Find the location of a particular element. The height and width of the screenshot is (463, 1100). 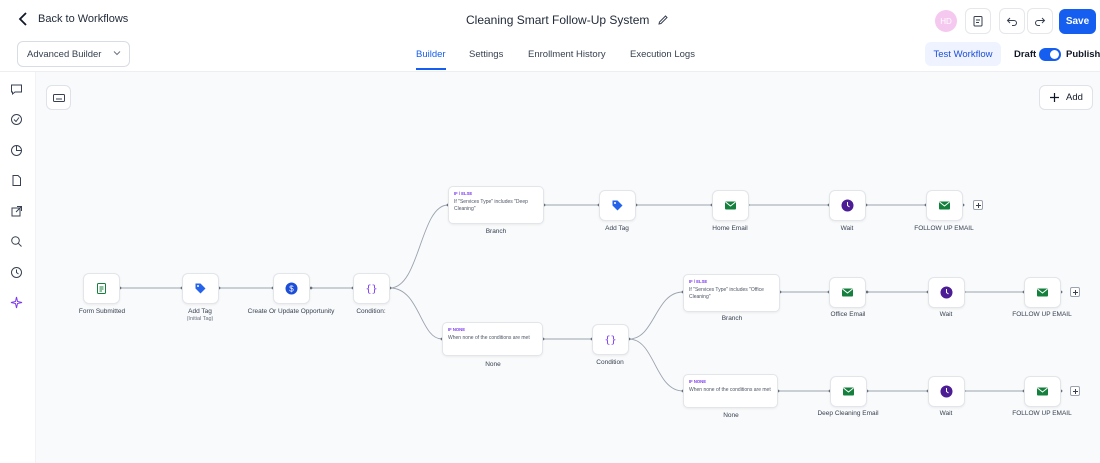

undo-icon is located at coordinates (1011, 21).